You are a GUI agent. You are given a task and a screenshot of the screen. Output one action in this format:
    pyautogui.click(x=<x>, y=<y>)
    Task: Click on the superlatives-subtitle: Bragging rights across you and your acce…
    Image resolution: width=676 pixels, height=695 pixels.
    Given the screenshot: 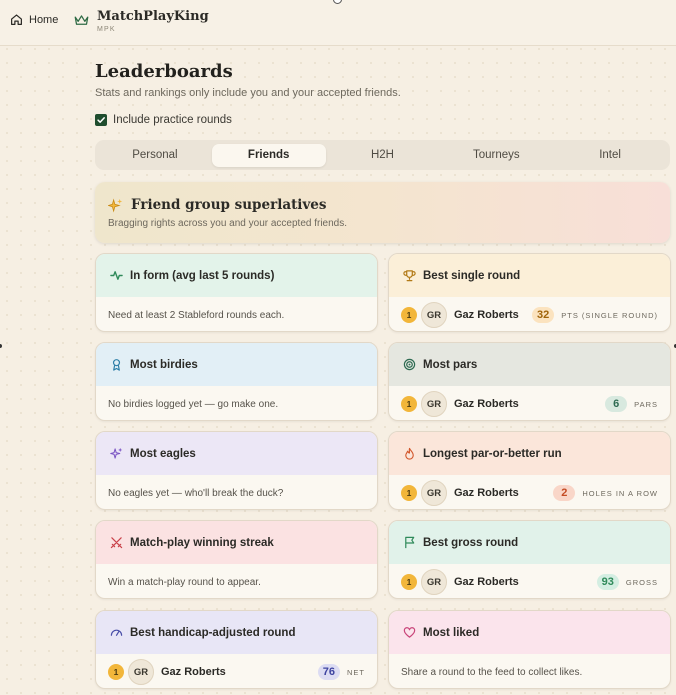 What is the action you would take?
    pyautogui.click(x=228, y=223)
    